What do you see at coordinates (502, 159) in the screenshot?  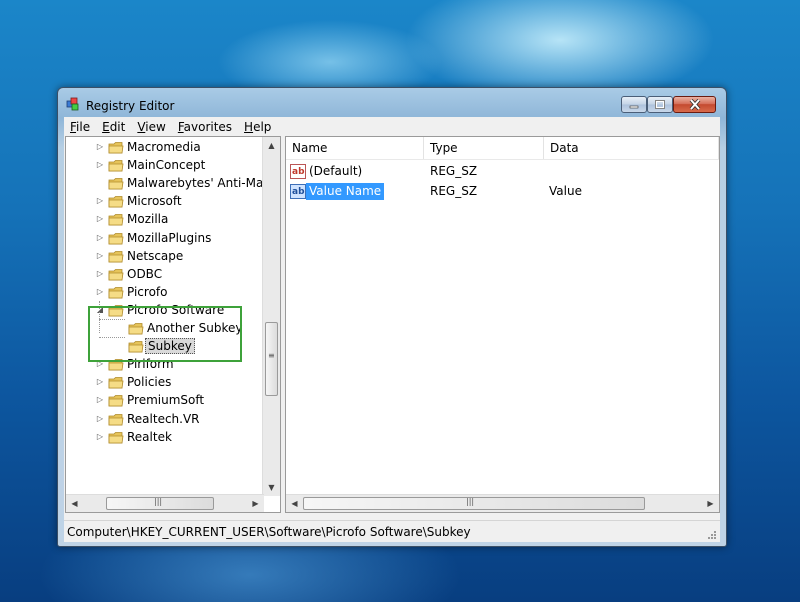 I see `header-divider` at bounding box center [502, 159].